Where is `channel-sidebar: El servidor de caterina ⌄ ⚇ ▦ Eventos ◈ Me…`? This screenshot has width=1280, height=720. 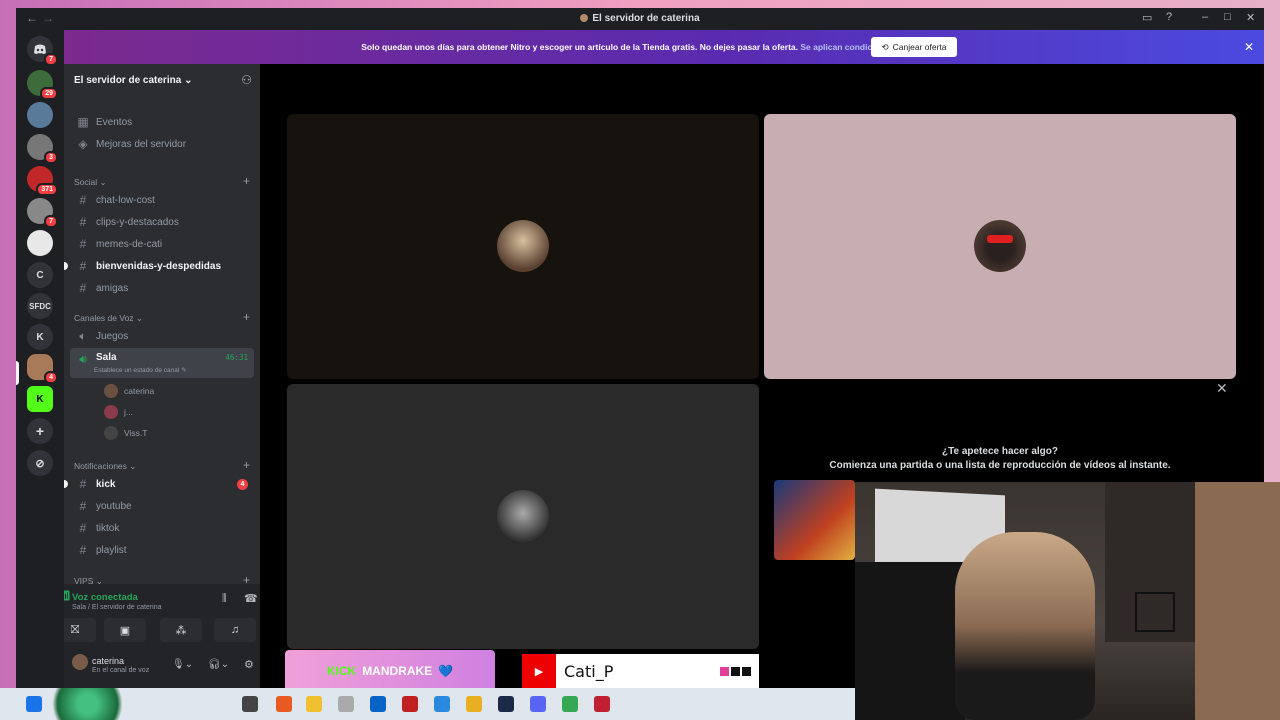 channel-sidebar: El servidor de caterina ⌄ ⚇ ▦ Eventos ◈ Me… is located at coordinates (162, 376).